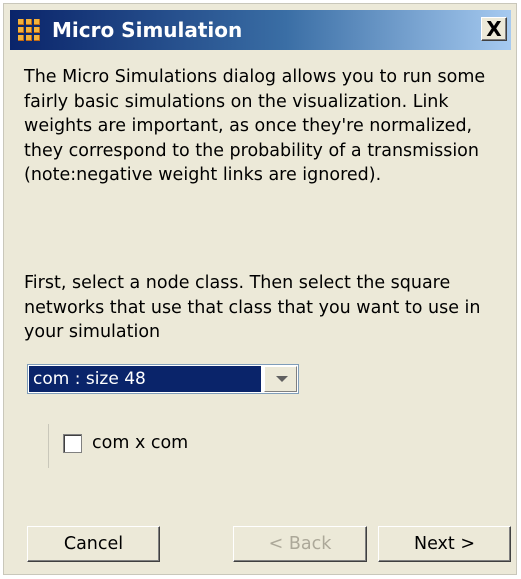 The width and height of the screenshot is (521, 579). I want to click on title-bar: Micro Simulation X, so click(260, 30).